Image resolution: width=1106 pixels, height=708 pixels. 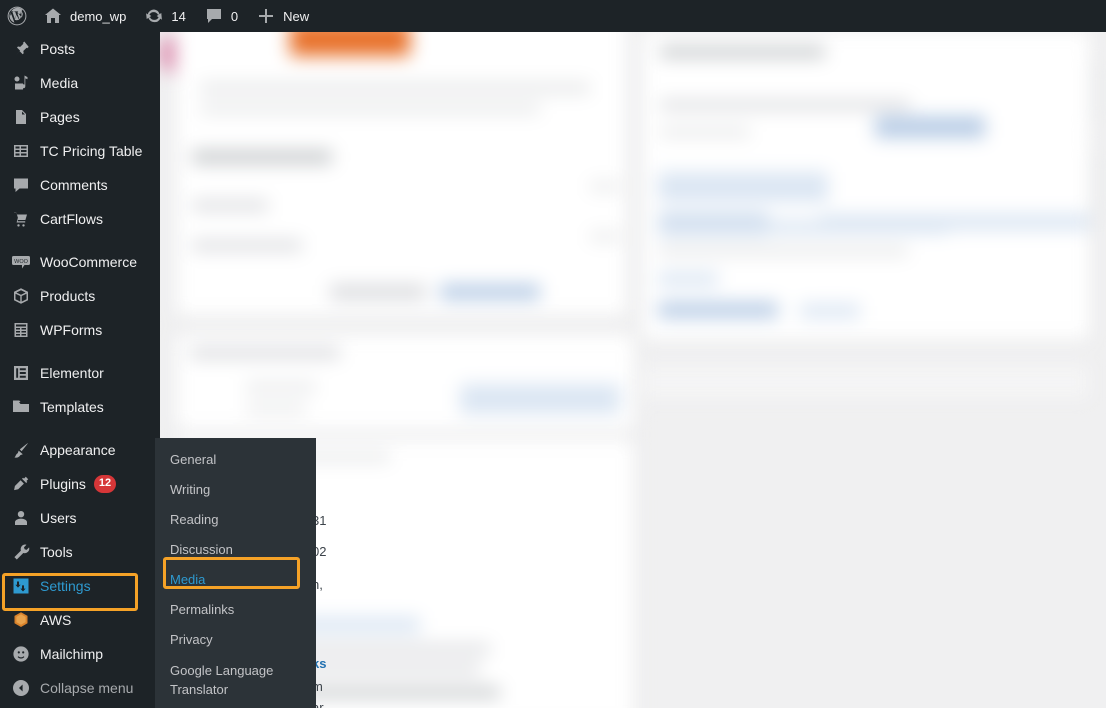 I want to click on aws-icon, so click(x=21, y=620).